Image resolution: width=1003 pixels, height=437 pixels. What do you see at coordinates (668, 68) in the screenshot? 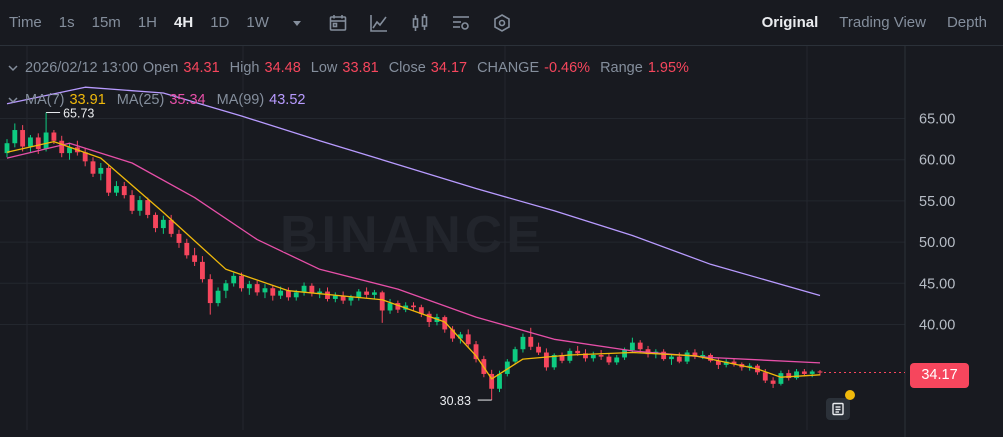
I see `range-value: 1.95%` at bounding box center [668, 68].